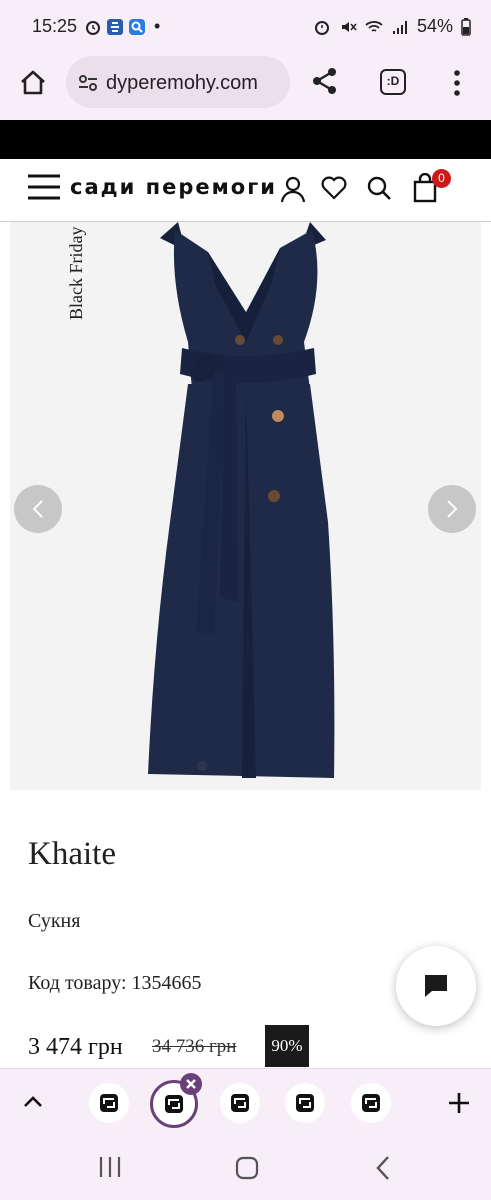 The width and height of the screenshot is (491, 1200). Describe the element at coordinates (245, 26) in the screenshot. I see `status-bar: 15:25 • 54%` at that location.